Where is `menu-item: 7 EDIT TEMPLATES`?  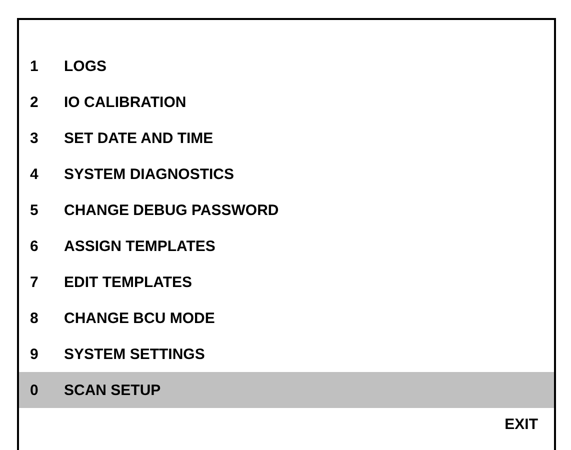 menu-item: 7 EDIT TEMPLATES is located at coordinates (286, 282).